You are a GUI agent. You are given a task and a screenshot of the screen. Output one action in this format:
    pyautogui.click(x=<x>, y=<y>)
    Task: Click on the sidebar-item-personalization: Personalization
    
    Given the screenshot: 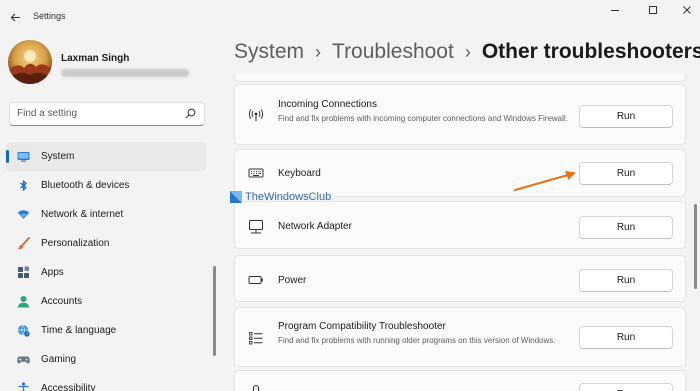 What is the action you would take?
    pyautogui.click(x=106, y=243)
    